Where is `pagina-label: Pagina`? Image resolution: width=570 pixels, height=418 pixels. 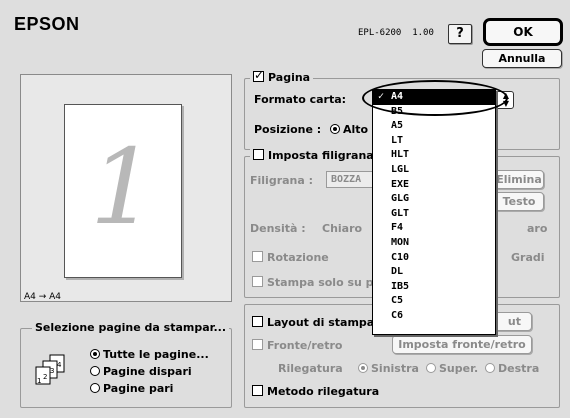 pagina-label: Pagina is located at coordinates (289, 77).